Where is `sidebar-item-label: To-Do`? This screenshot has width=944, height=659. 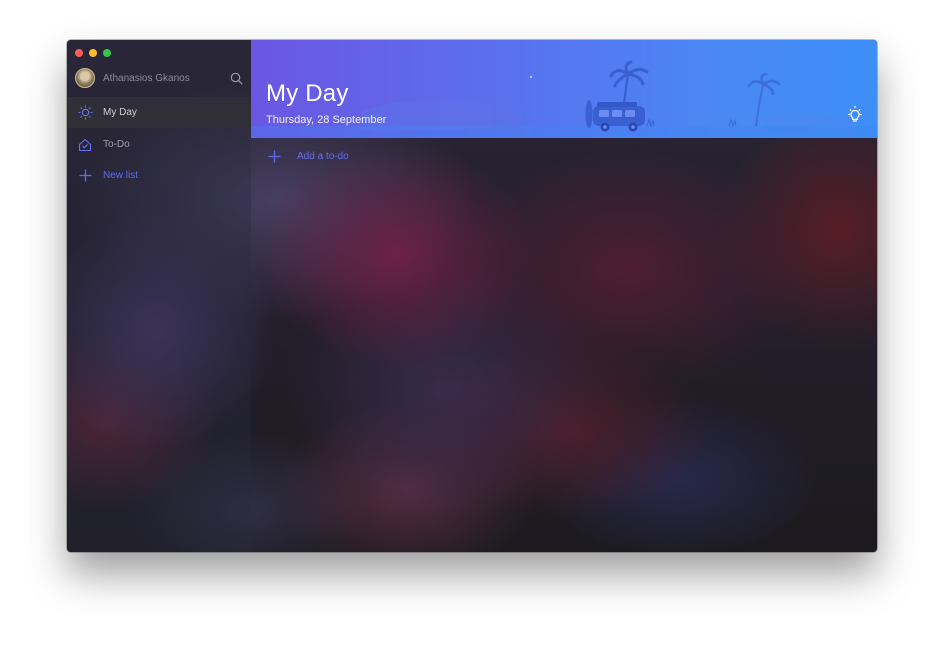
sidebar-item-label: To-Do is located at coordinates (116, 144).